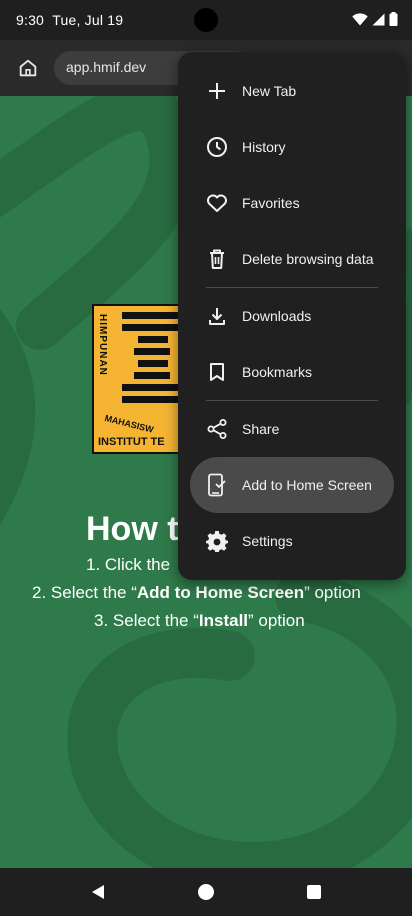 This screenshot has height=916, width=412. Describe the element at coordinates (292, 147) in the screenshot. I see `menu-item-history: History` at that location.